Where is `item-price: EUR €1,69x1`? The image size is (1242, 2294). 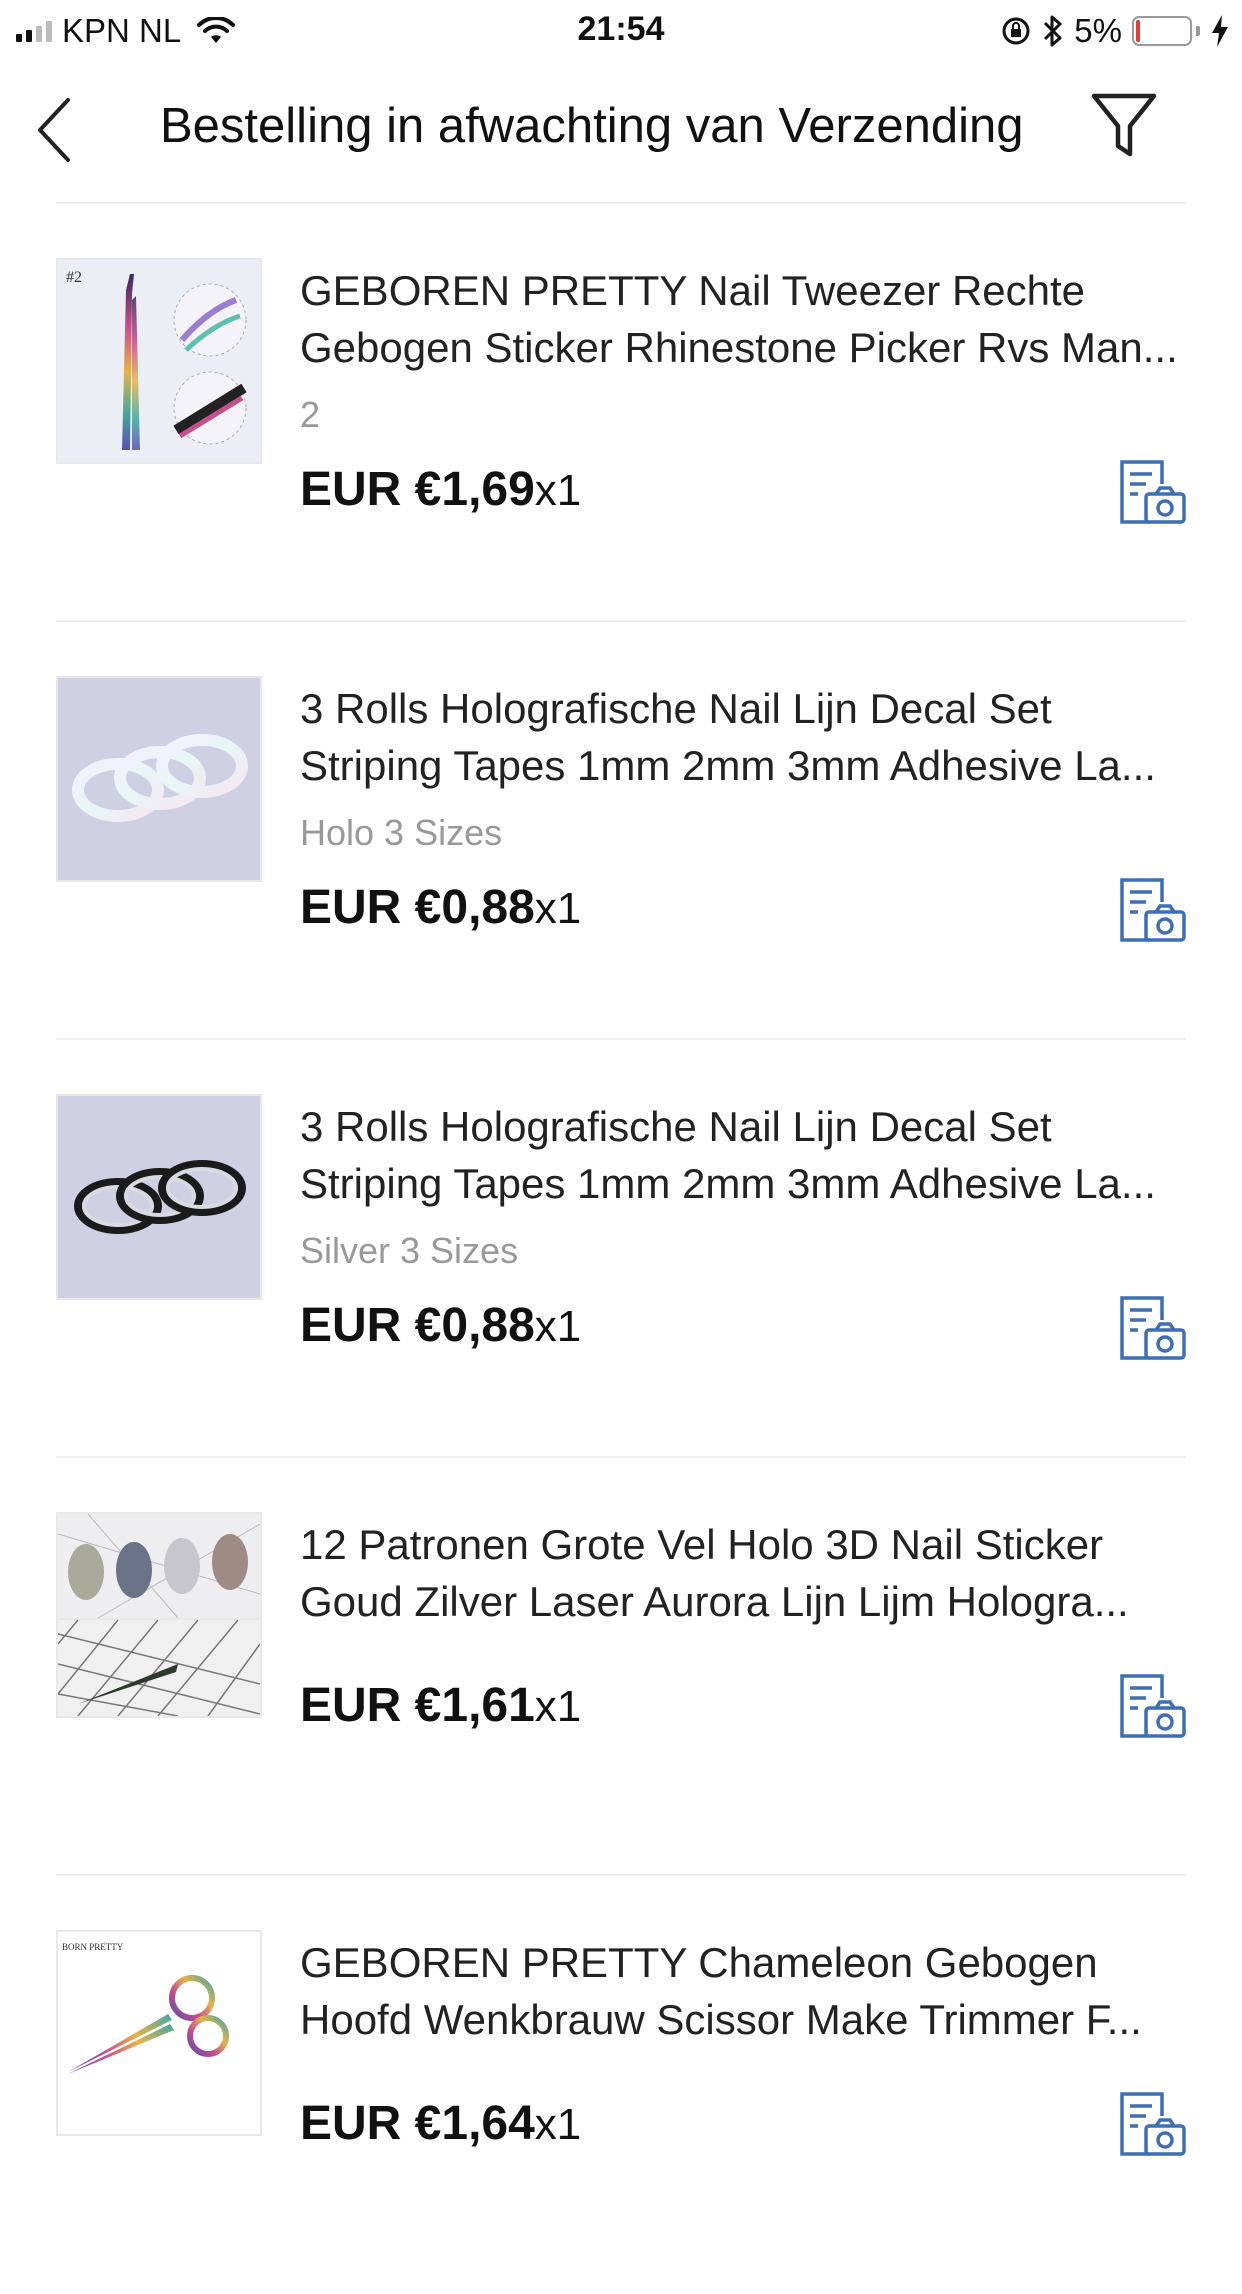 item-price: EUR €1,69x1 is located at coordinates (440, 489).